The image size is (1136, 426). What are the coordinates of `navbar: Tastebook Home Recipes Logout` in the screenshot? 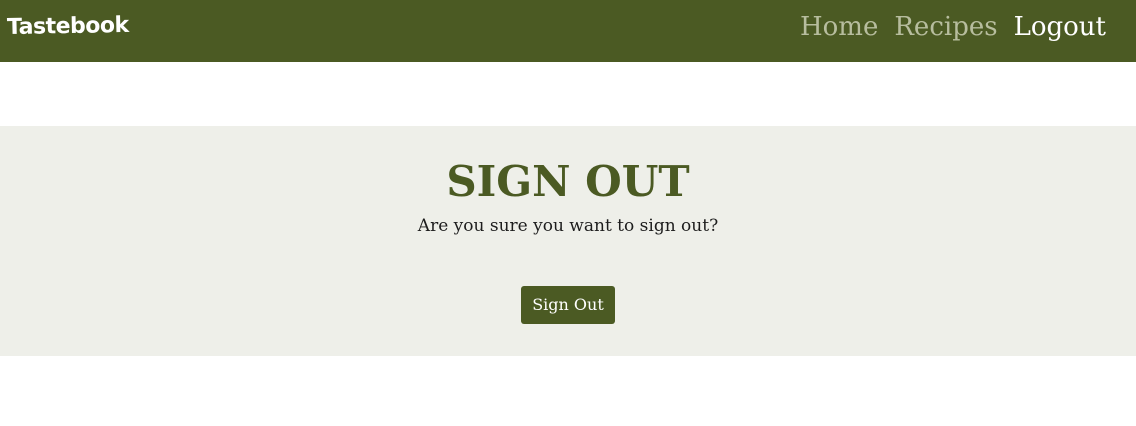 It's located at (568, 31).